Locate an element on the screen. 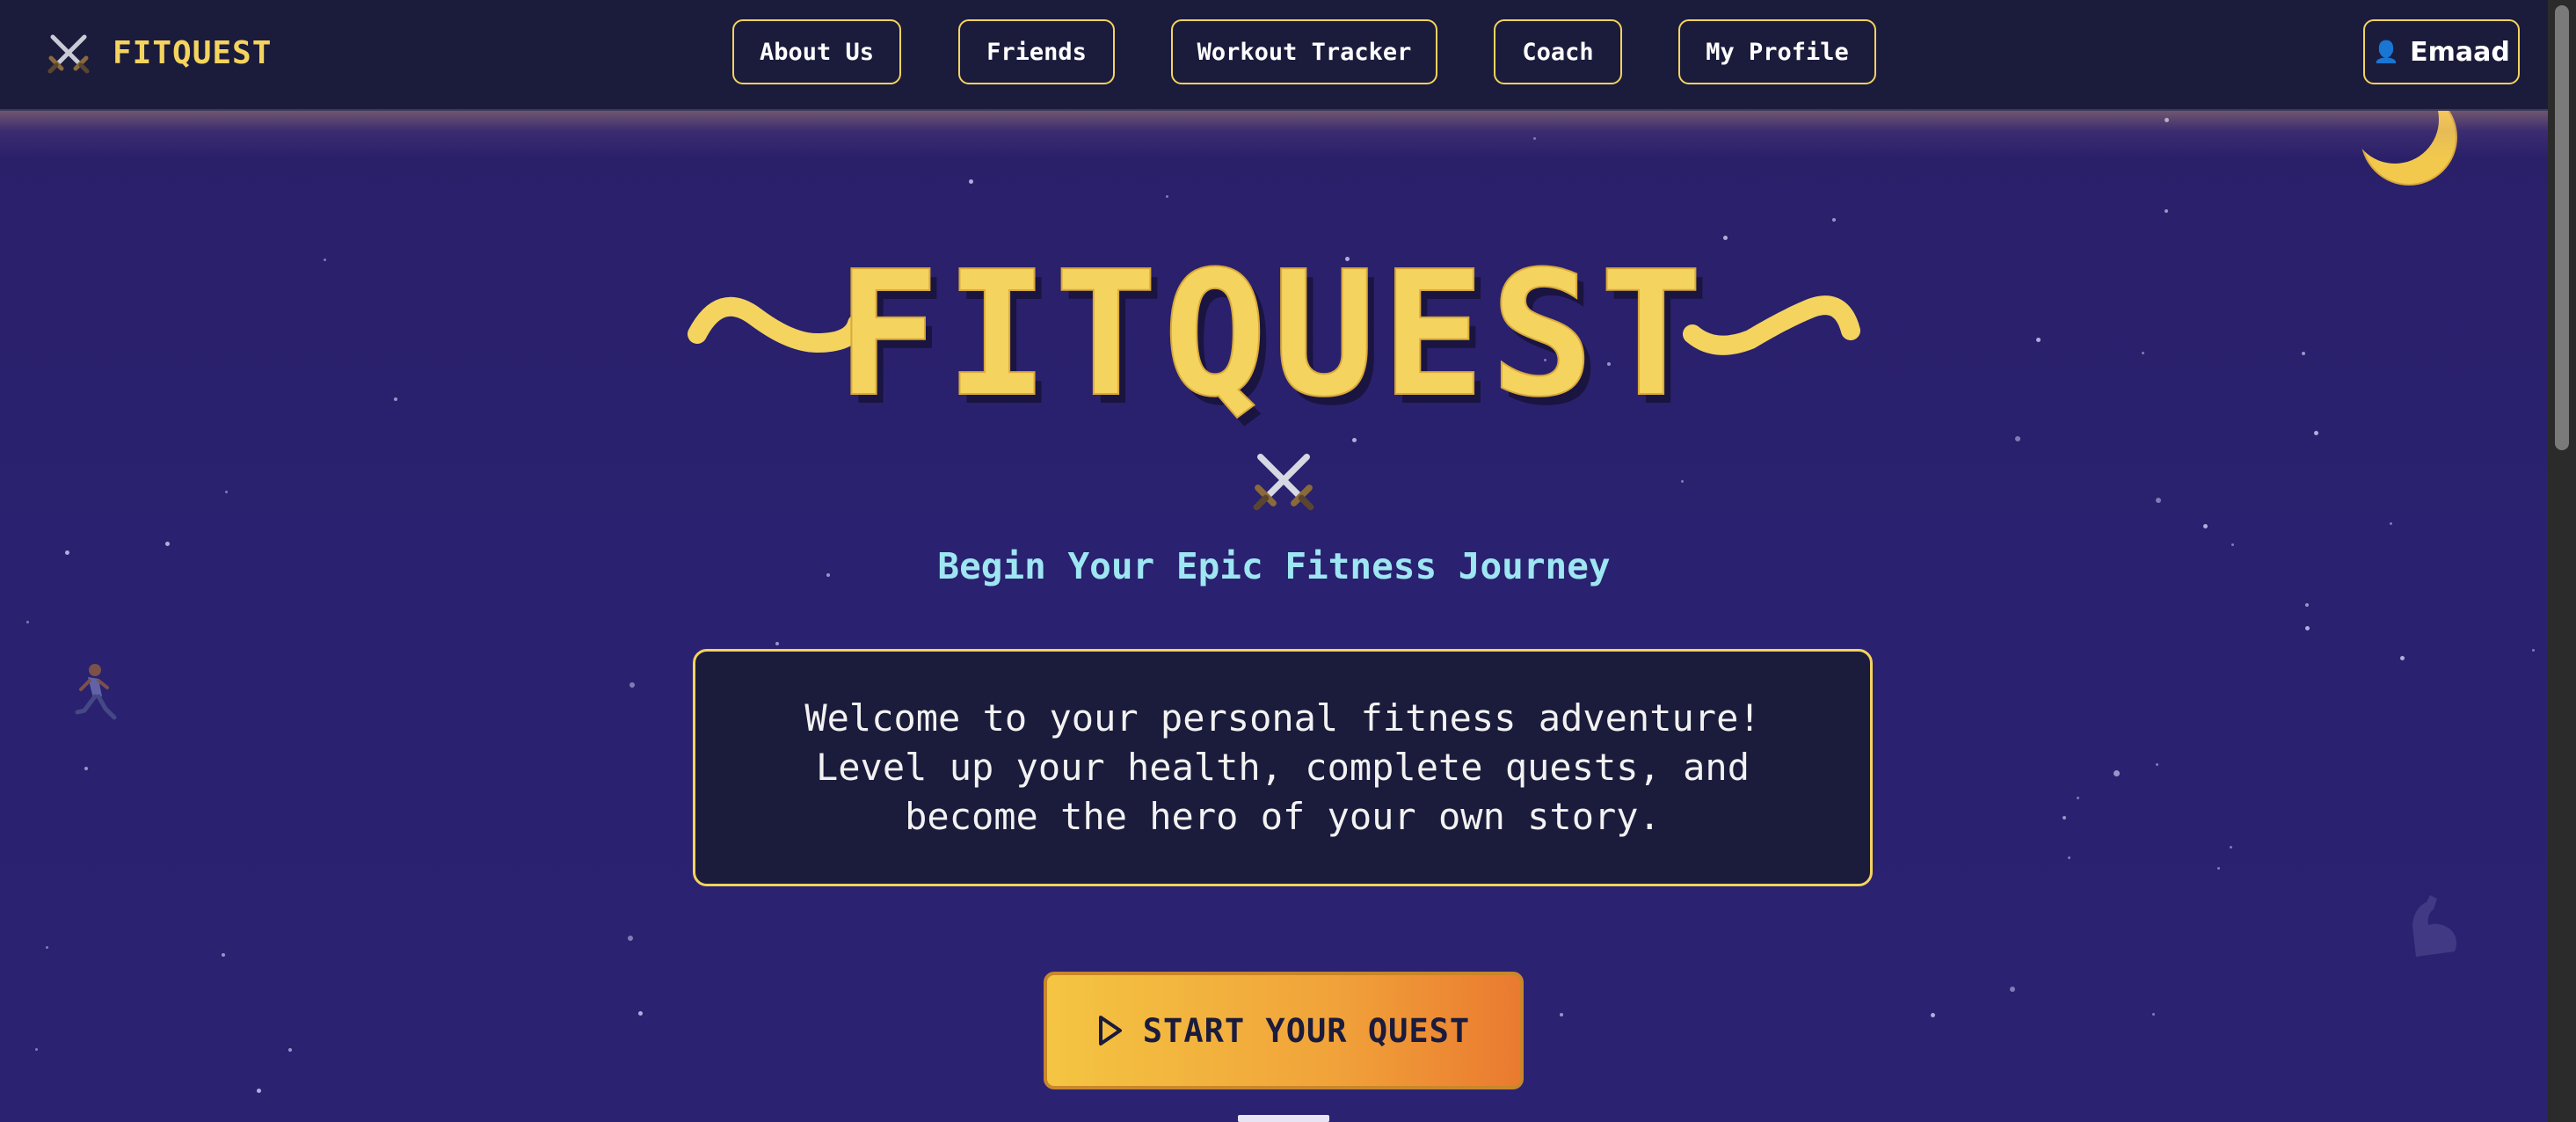  start-quest-button: START YOUR QUEST is located at coordinates (1284, 1030).